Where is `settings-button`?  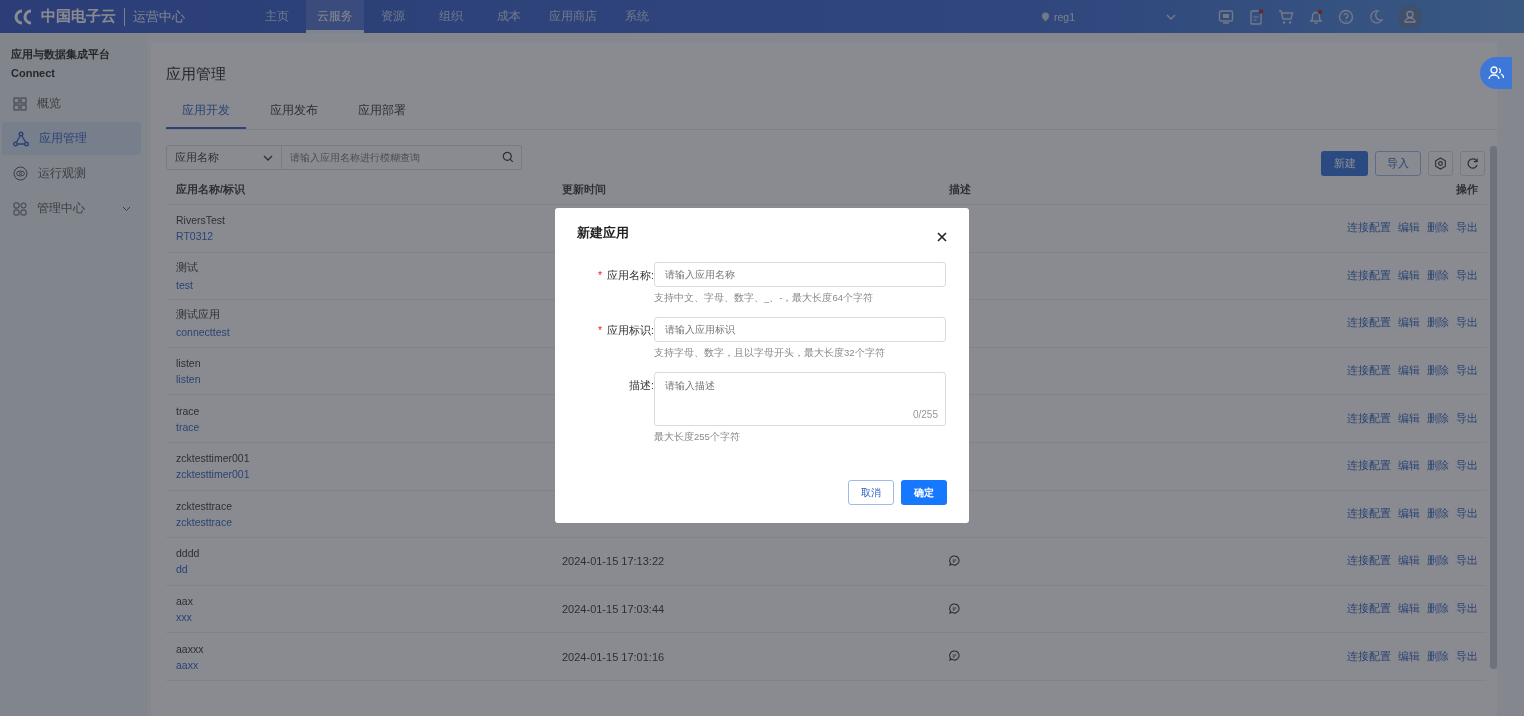 settings-button is located at coordinates (1440, 163).